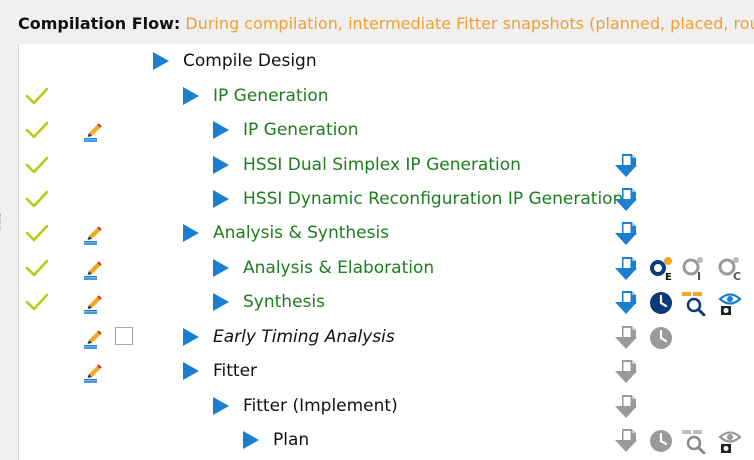 Image resolution: width=754 pixels, height=460 pixels. What do you see at coordinates (386, 61) in the screenshot?
I see `task-row: Compile Design` at bounding box center [386, 61].